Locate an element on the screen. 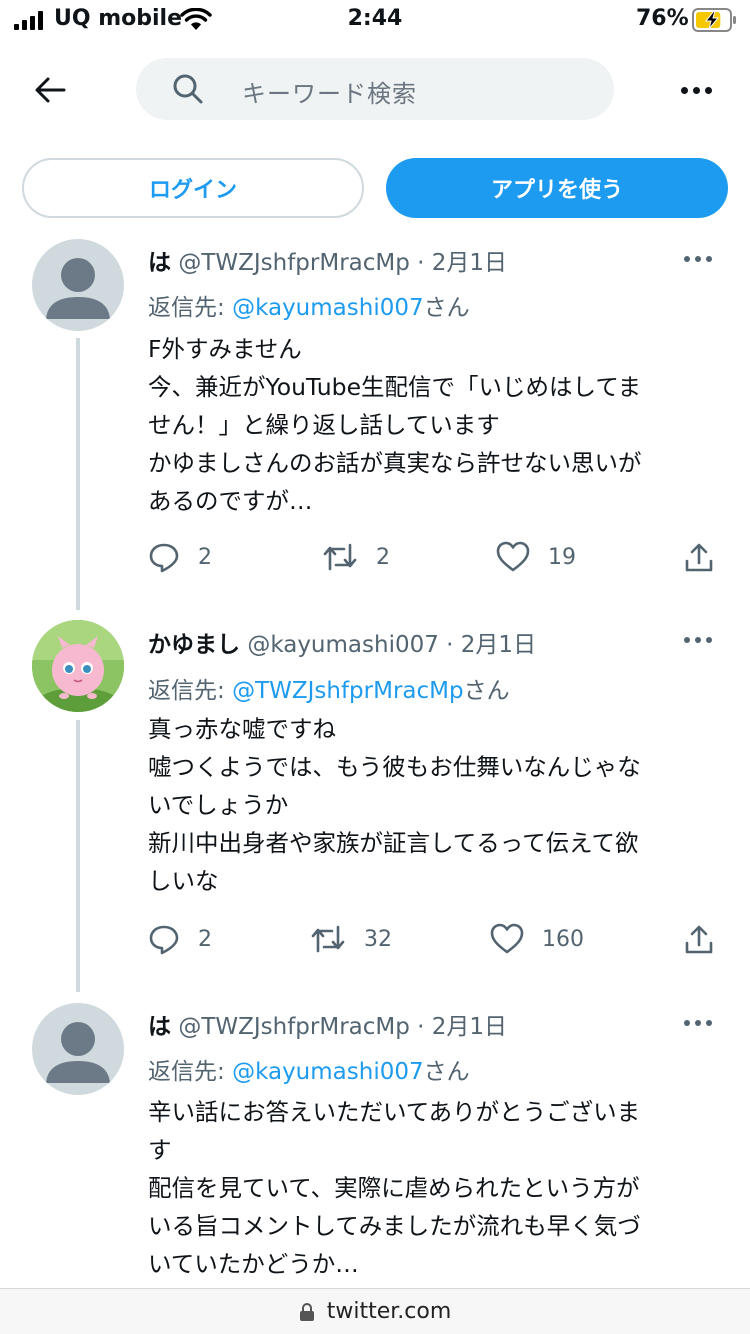  tweet-header: かゆまし @kayumashi007 · 2月1日 is located at coordinates (342, 645).